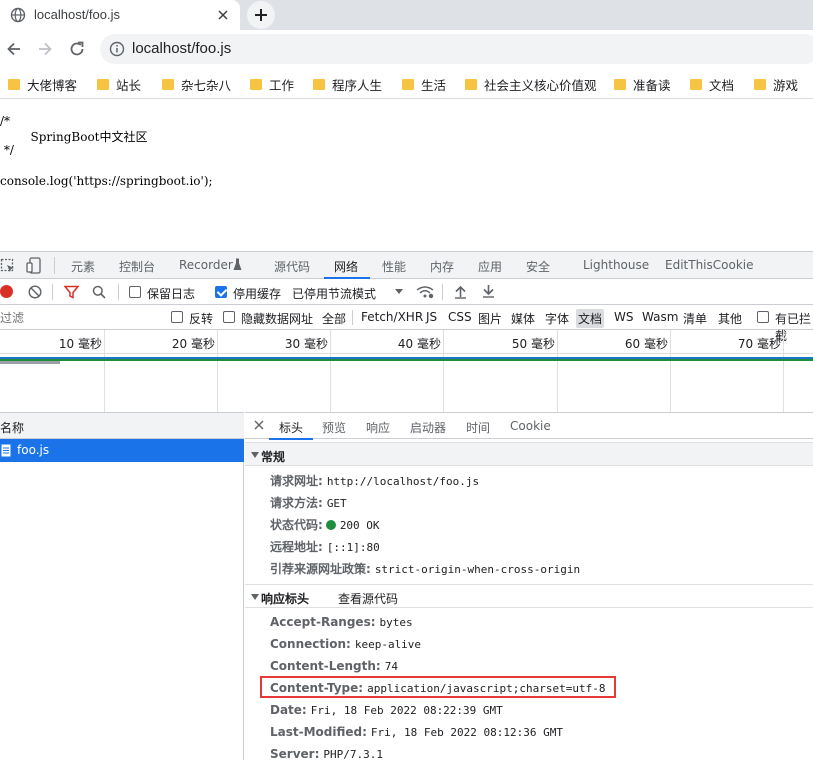 This screenshot has width=813, height=761. I want to click on bookmark-folder: 社会主义核心价值观, so click(531, 84).